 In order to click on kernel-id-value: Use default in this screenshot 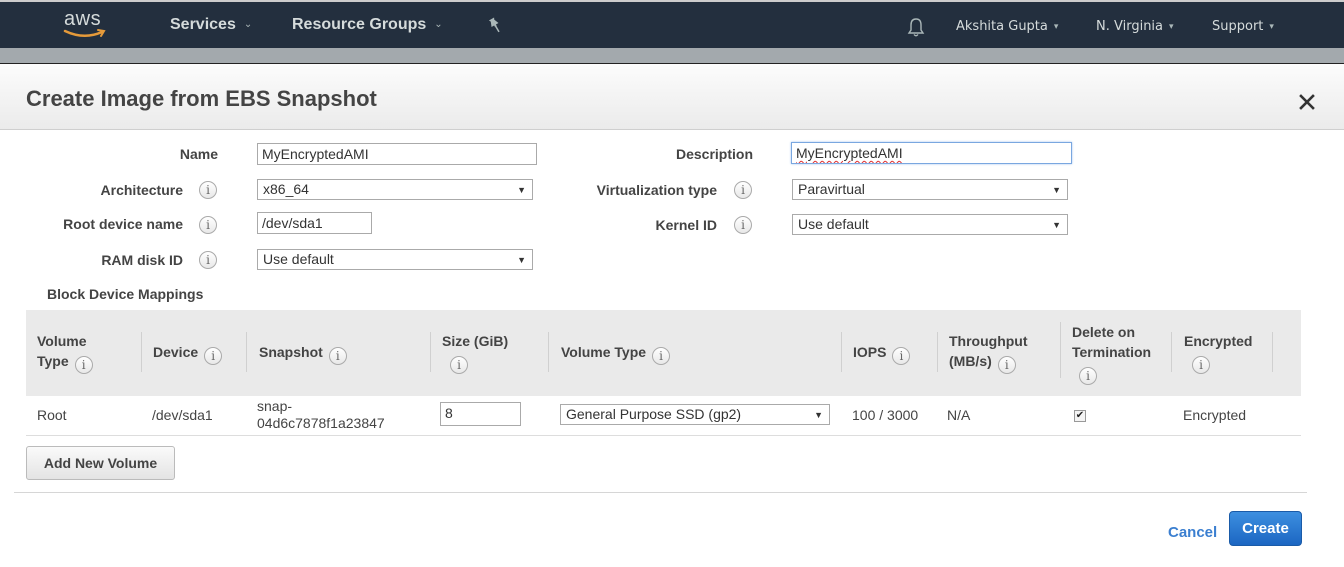, I will do `click(833, 224)`.